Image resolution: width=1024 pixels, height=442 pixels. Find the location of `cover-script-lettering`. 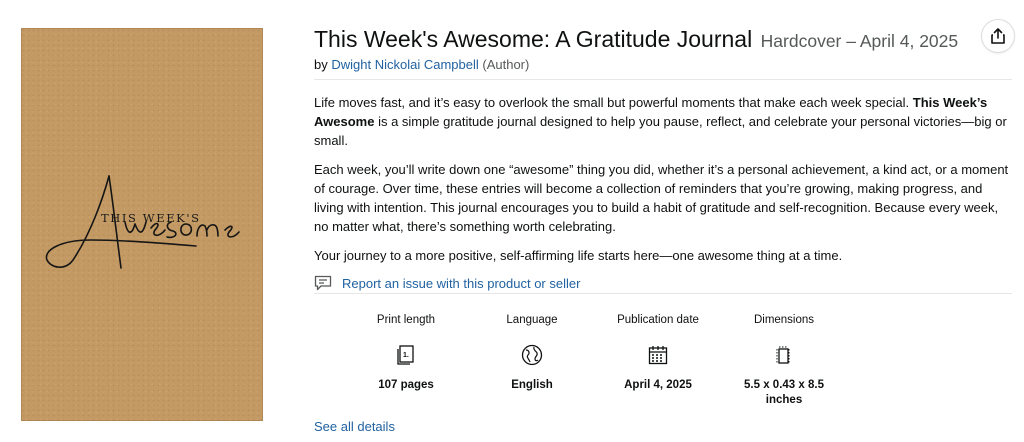

cover-script-lettering is located at coordinates (142, 222).